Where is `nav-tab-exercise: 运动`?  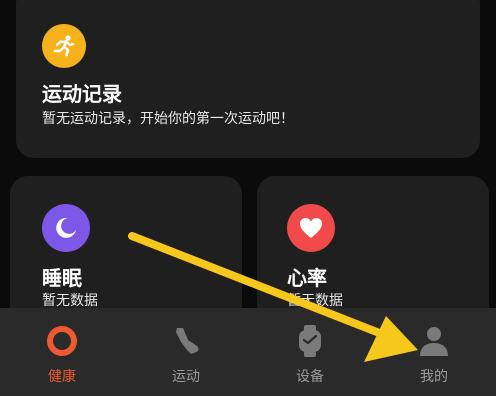 nav-tab-exercise: 运动 is located at coordinates (186, 352).